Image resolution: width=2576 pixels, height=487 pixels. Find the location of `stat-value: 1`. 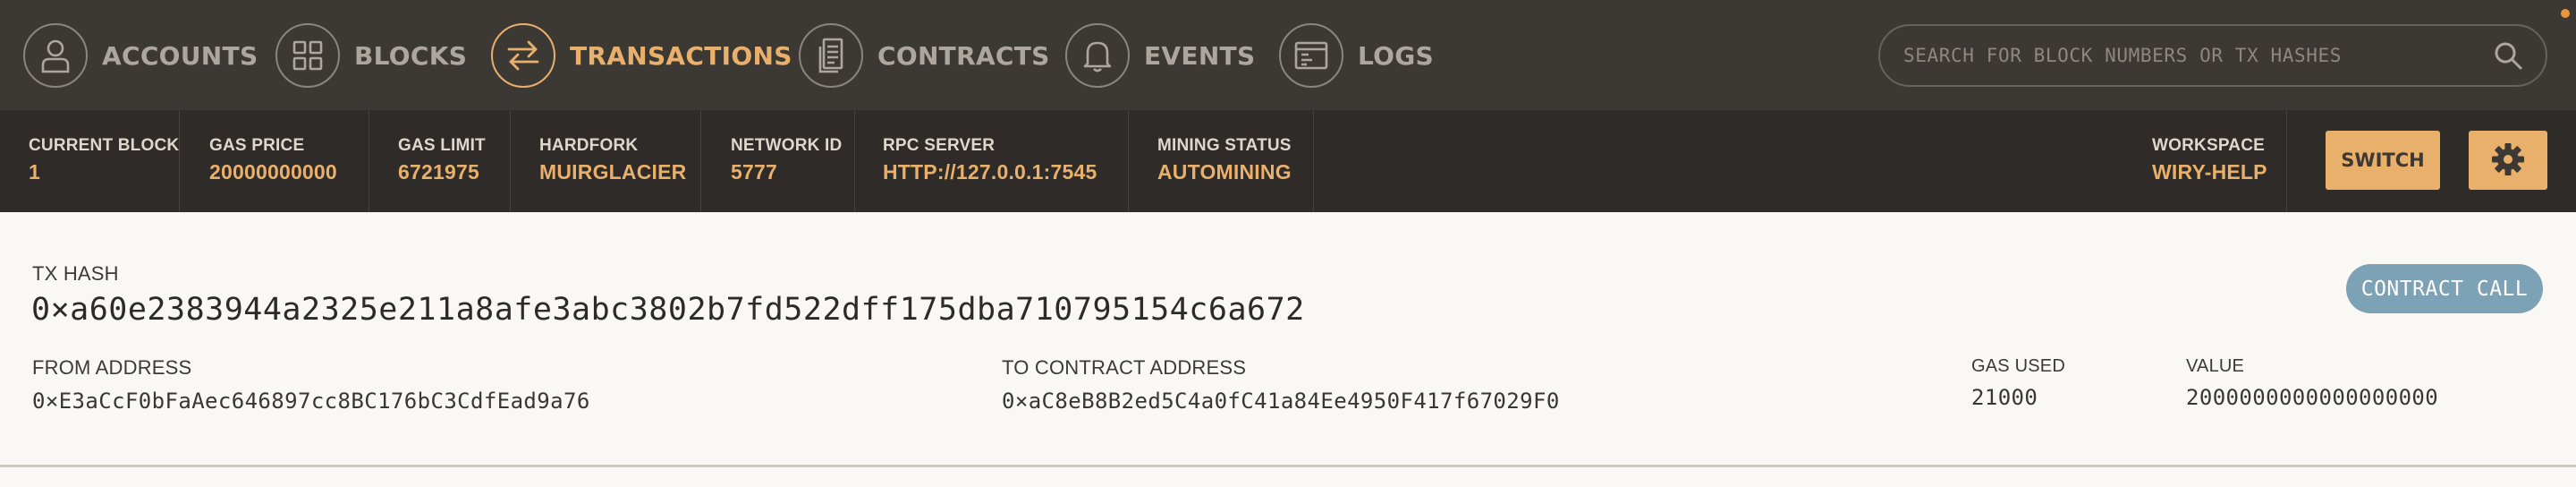

stat-value: 1 is located at coordinates (34, 172).